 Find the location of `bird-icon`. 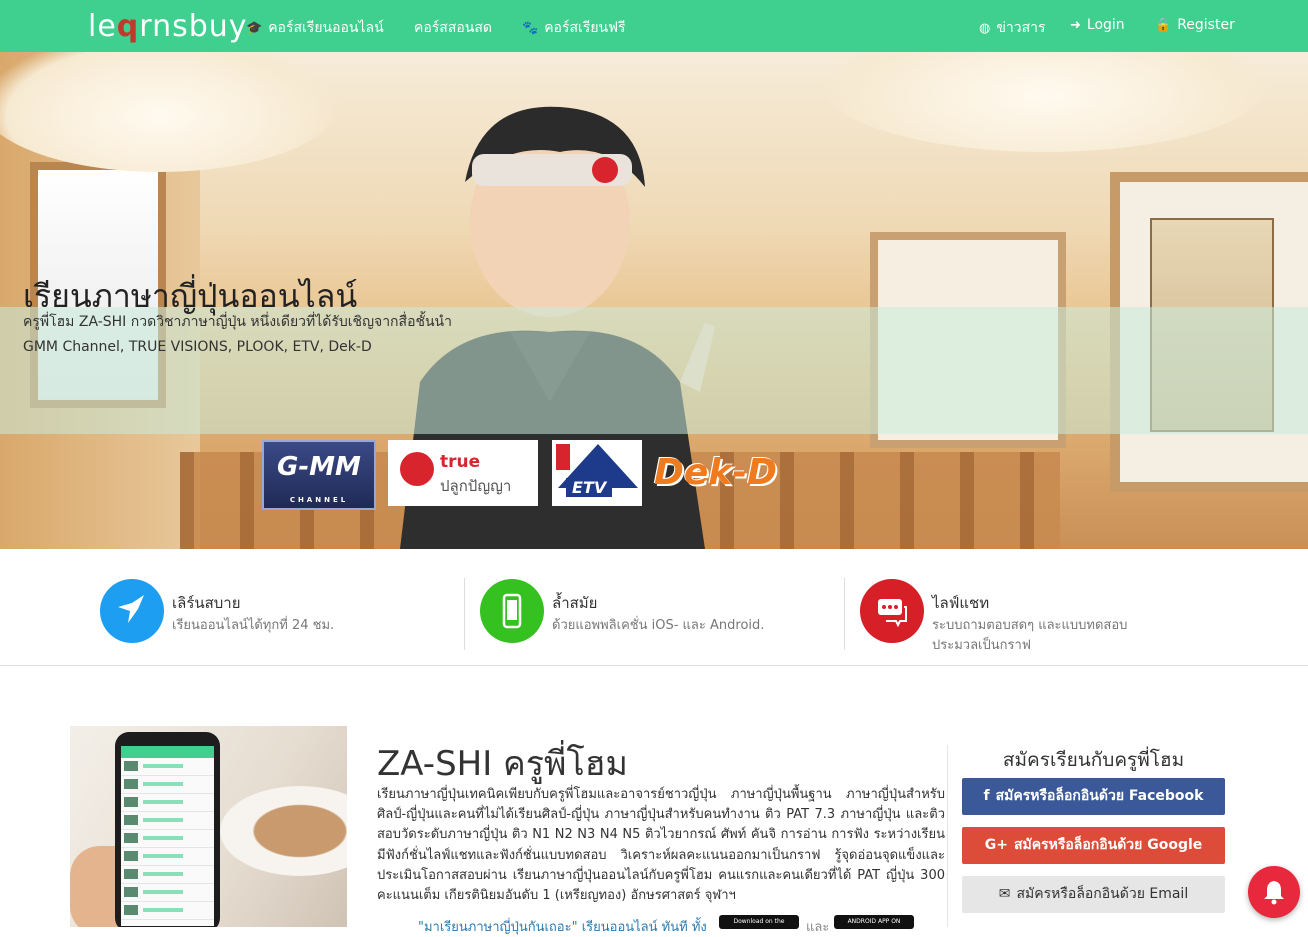

bird-icon is located at coordinates (132, 611).